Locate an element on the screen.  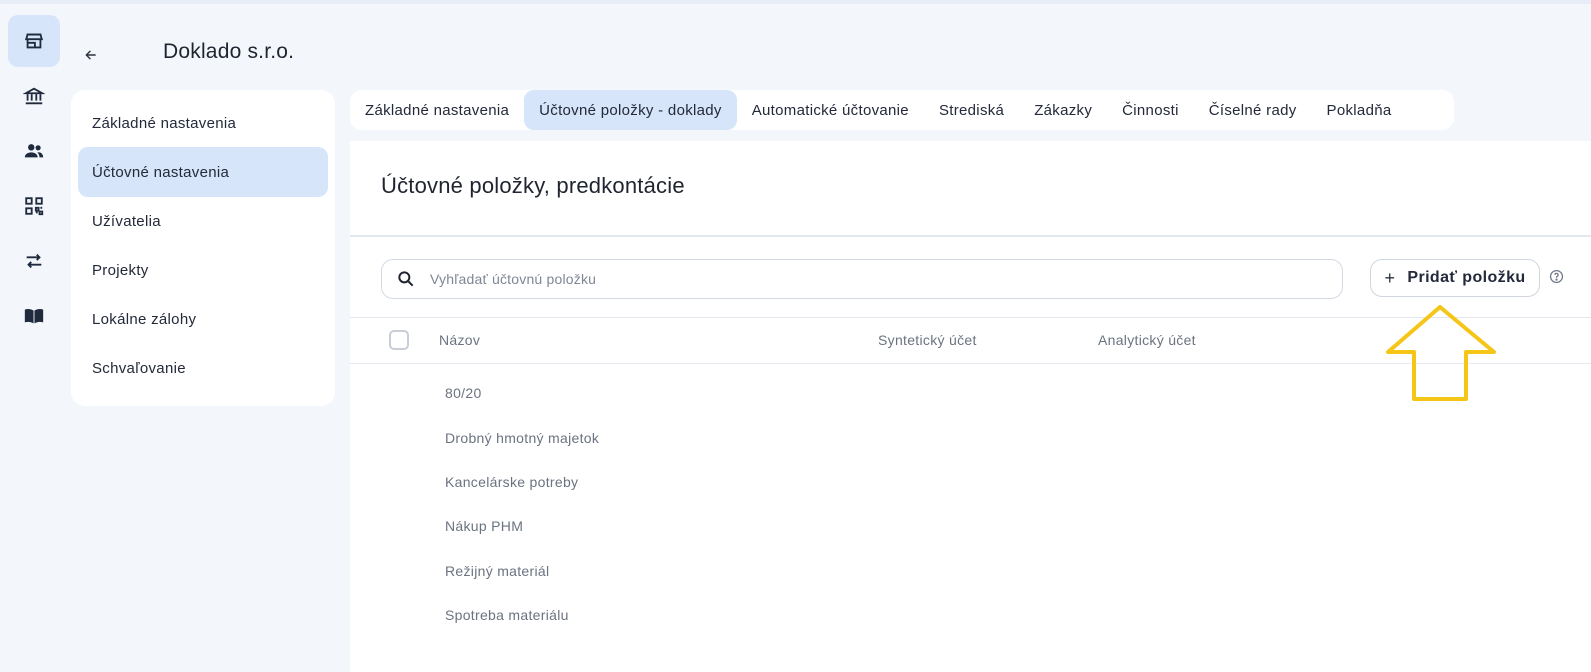
tab-accounting-items: Účtovné položky - doklady is located at coordinates (630, 110).